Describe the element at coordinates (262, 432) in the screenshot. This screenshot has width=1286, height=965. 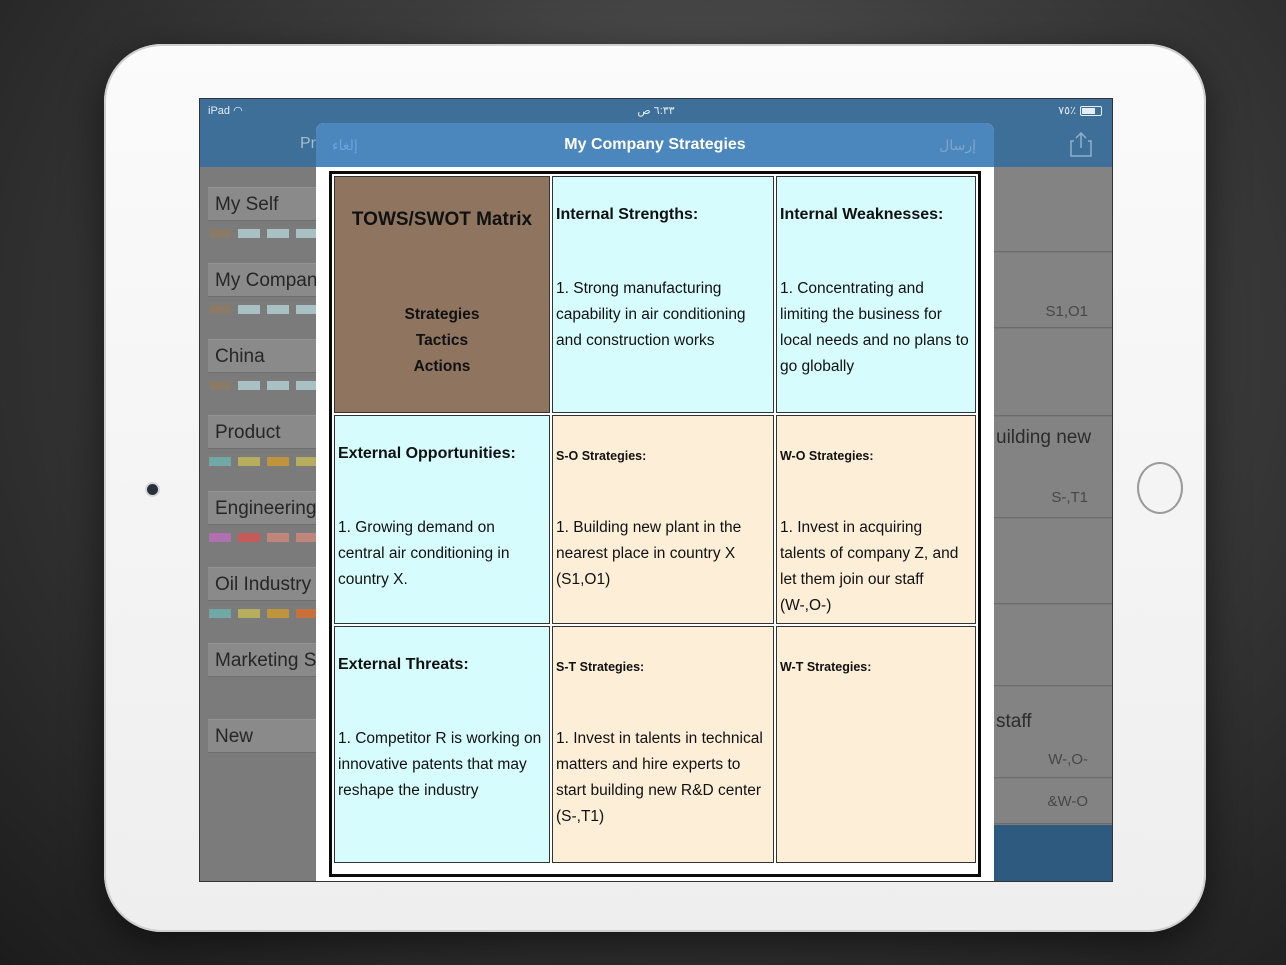
I see `sidebar-item-label: Product` at that location.